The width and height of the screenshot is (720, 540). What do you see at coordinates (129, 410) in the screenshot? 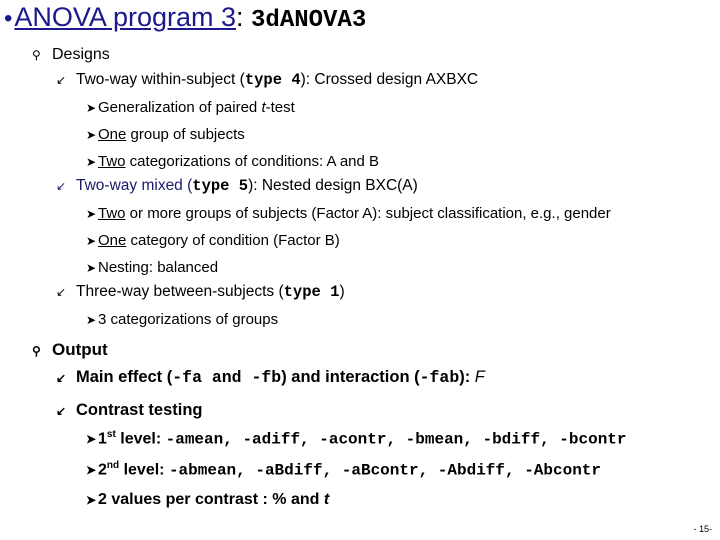
I see `contrast-testing-item: ↙ Contrast testing` at bounding box center [129, 410].